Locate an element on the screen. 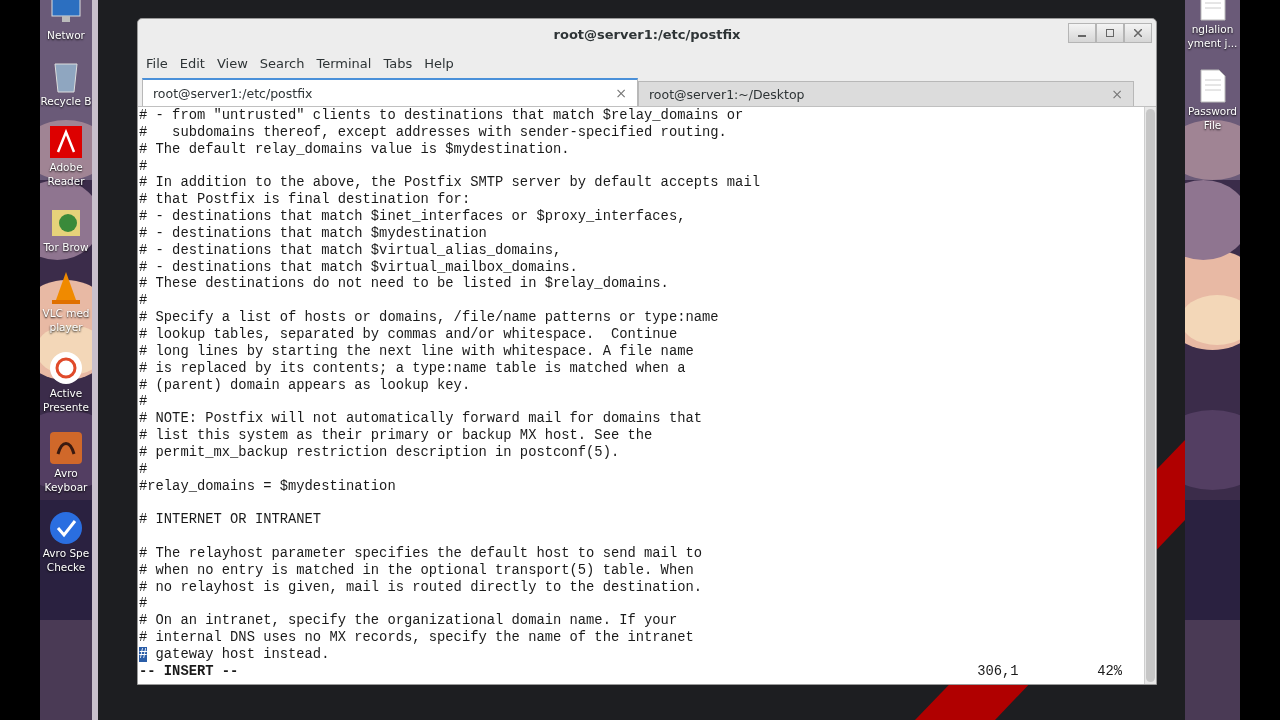 The width and height of the screenshot is (1280, 720). code-line: # lookup tables, separated by commas and/or whitespace. Continue is located at coordinates (409, 335).